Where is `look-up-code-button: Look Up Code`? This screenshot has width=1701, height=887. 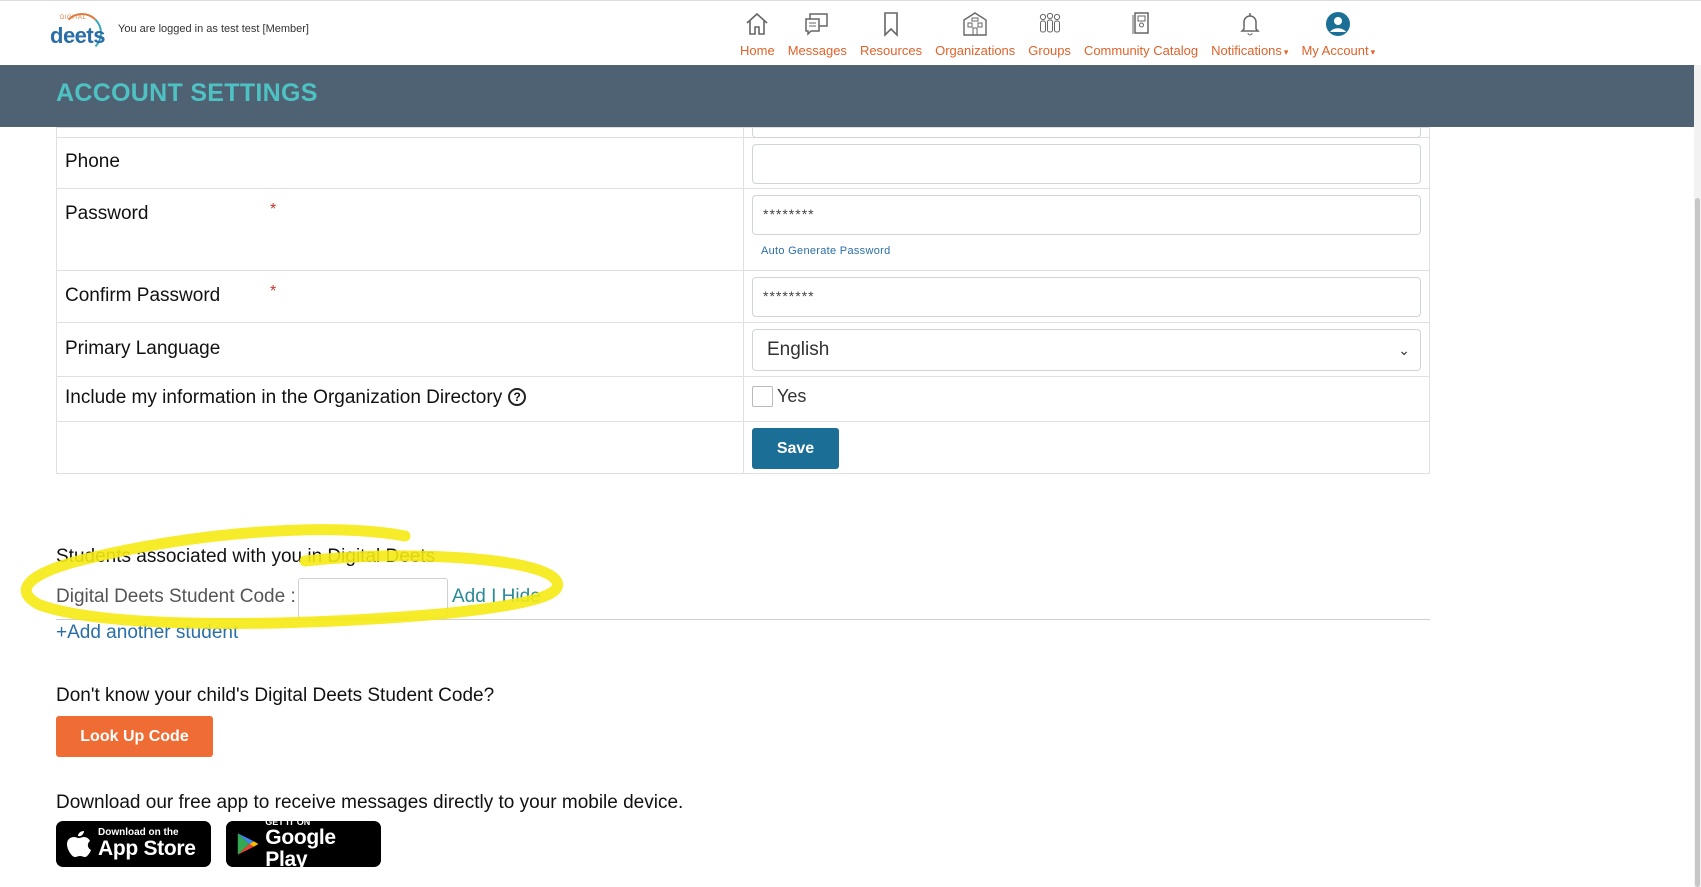
look-up-code-button: Look Up Code is located at coordinates (134, 736).